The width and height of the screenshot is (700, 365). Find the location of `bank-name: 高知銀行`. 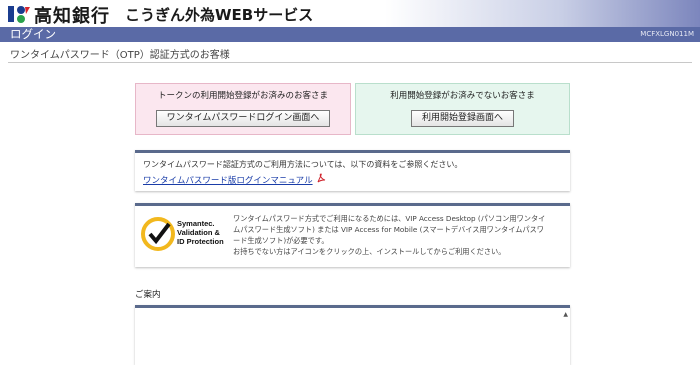

bank-name: 高知銀行 is located at coordinates (72, 16).